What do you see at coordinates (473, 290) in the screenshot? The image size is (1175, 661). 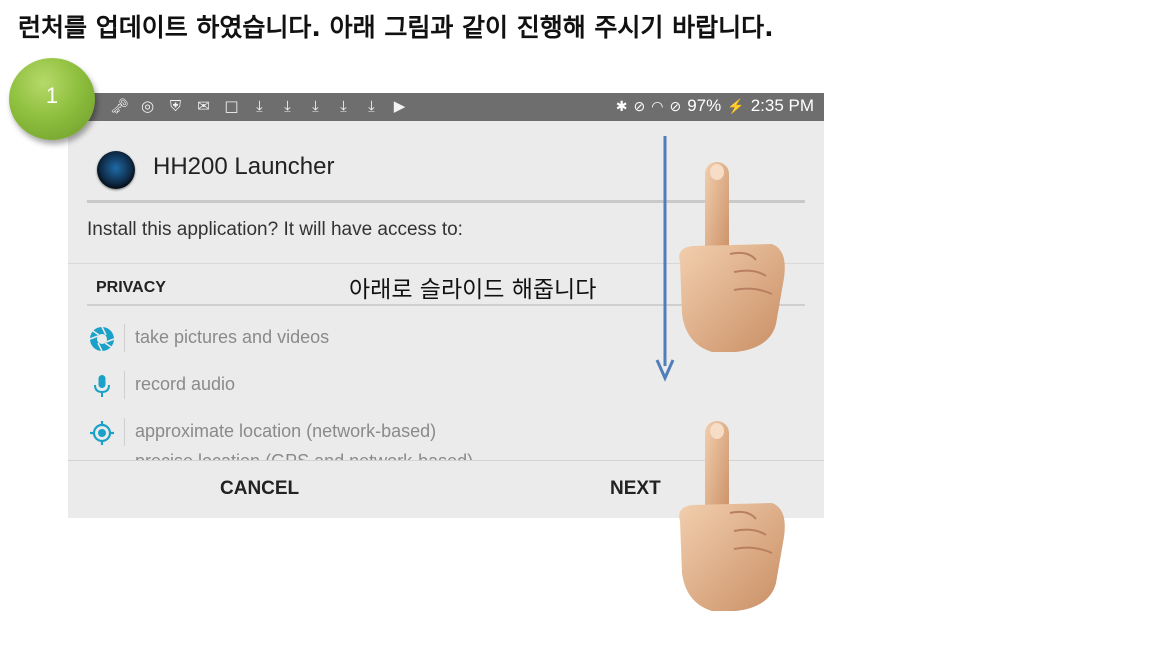 I see `slide-instruction-note: 아래로 슬라이드 해줍니다` at bounding box center [473, 290].